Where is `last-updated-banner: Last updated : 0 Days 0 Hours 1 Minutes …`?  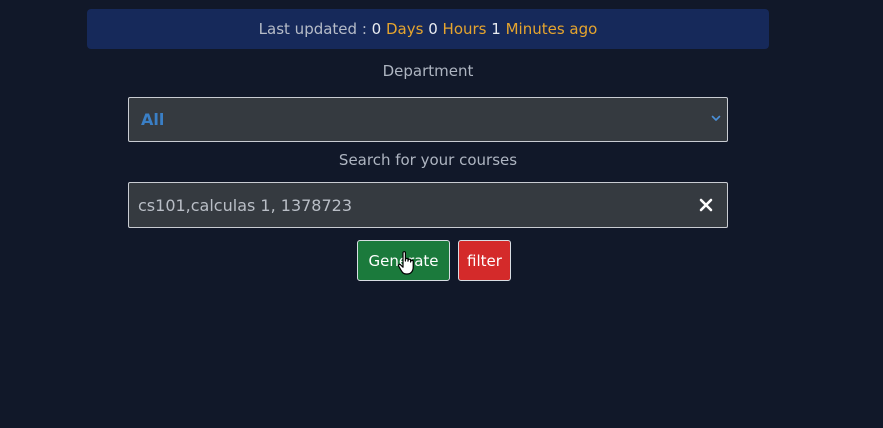
last-updated-banner: Last updated : 0 Days 0 Hours 1 Minutes … is located at coordinates (428, 29).